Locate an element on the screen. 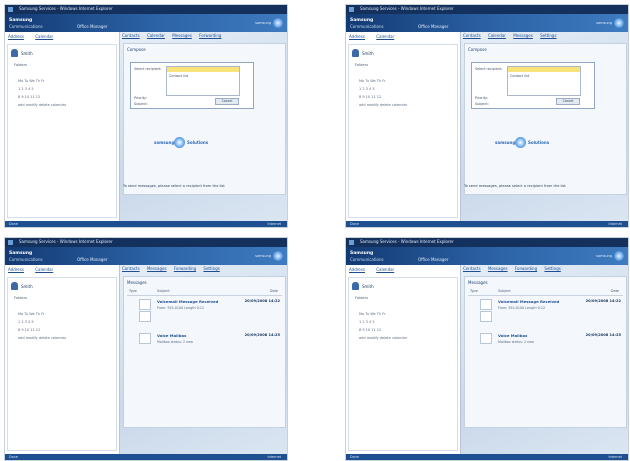  recipient-label: Select recipient: is located at coordinates (148, 69).